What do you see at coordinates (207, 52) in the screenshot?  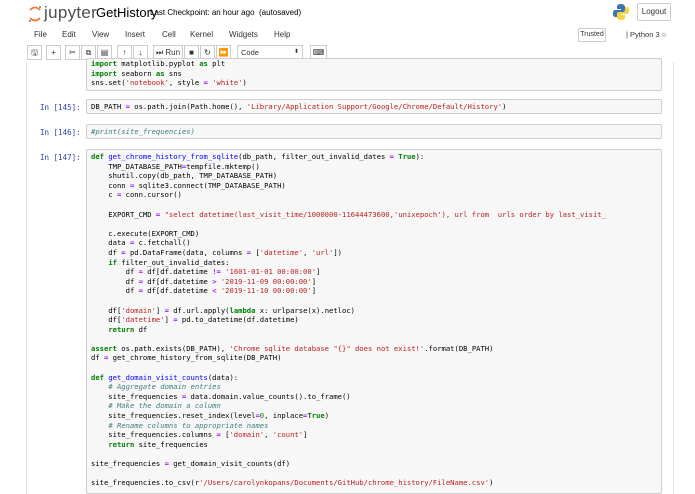 I see `restart-icon: ↻` at bounding box center [207, 52].